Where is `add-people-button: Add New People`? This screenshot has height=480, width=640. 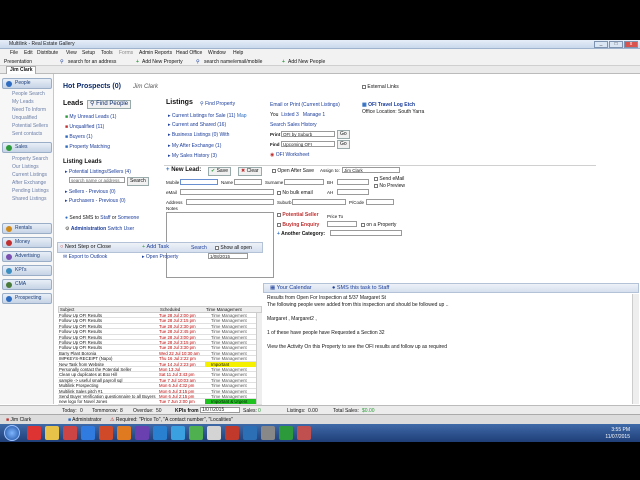 add-people-button: Add New People is located at coordinates (306, 62).